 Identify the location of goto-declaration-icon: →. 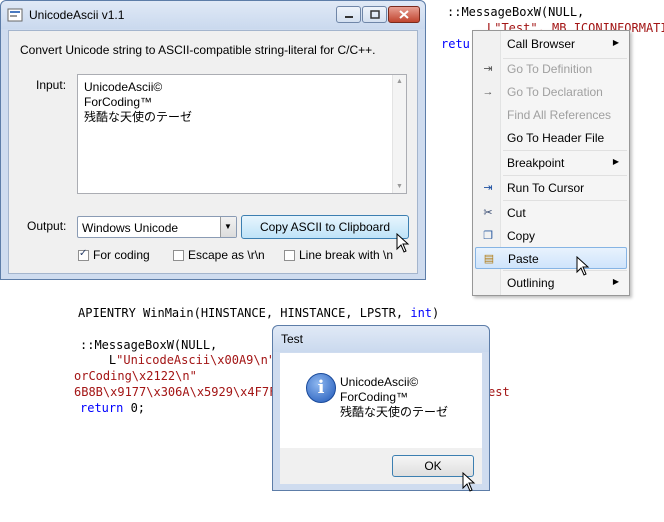
(488, 92).